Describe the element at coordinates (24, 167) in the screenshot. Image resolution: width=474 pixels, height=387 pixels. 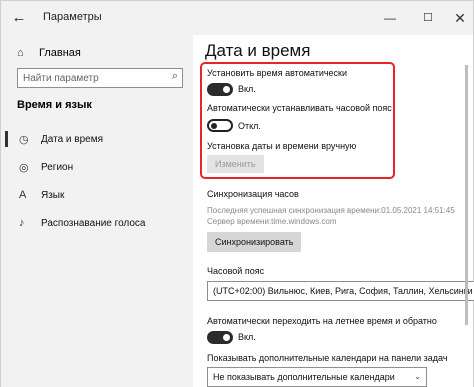
I see `globe-icon: ◎` at that location.